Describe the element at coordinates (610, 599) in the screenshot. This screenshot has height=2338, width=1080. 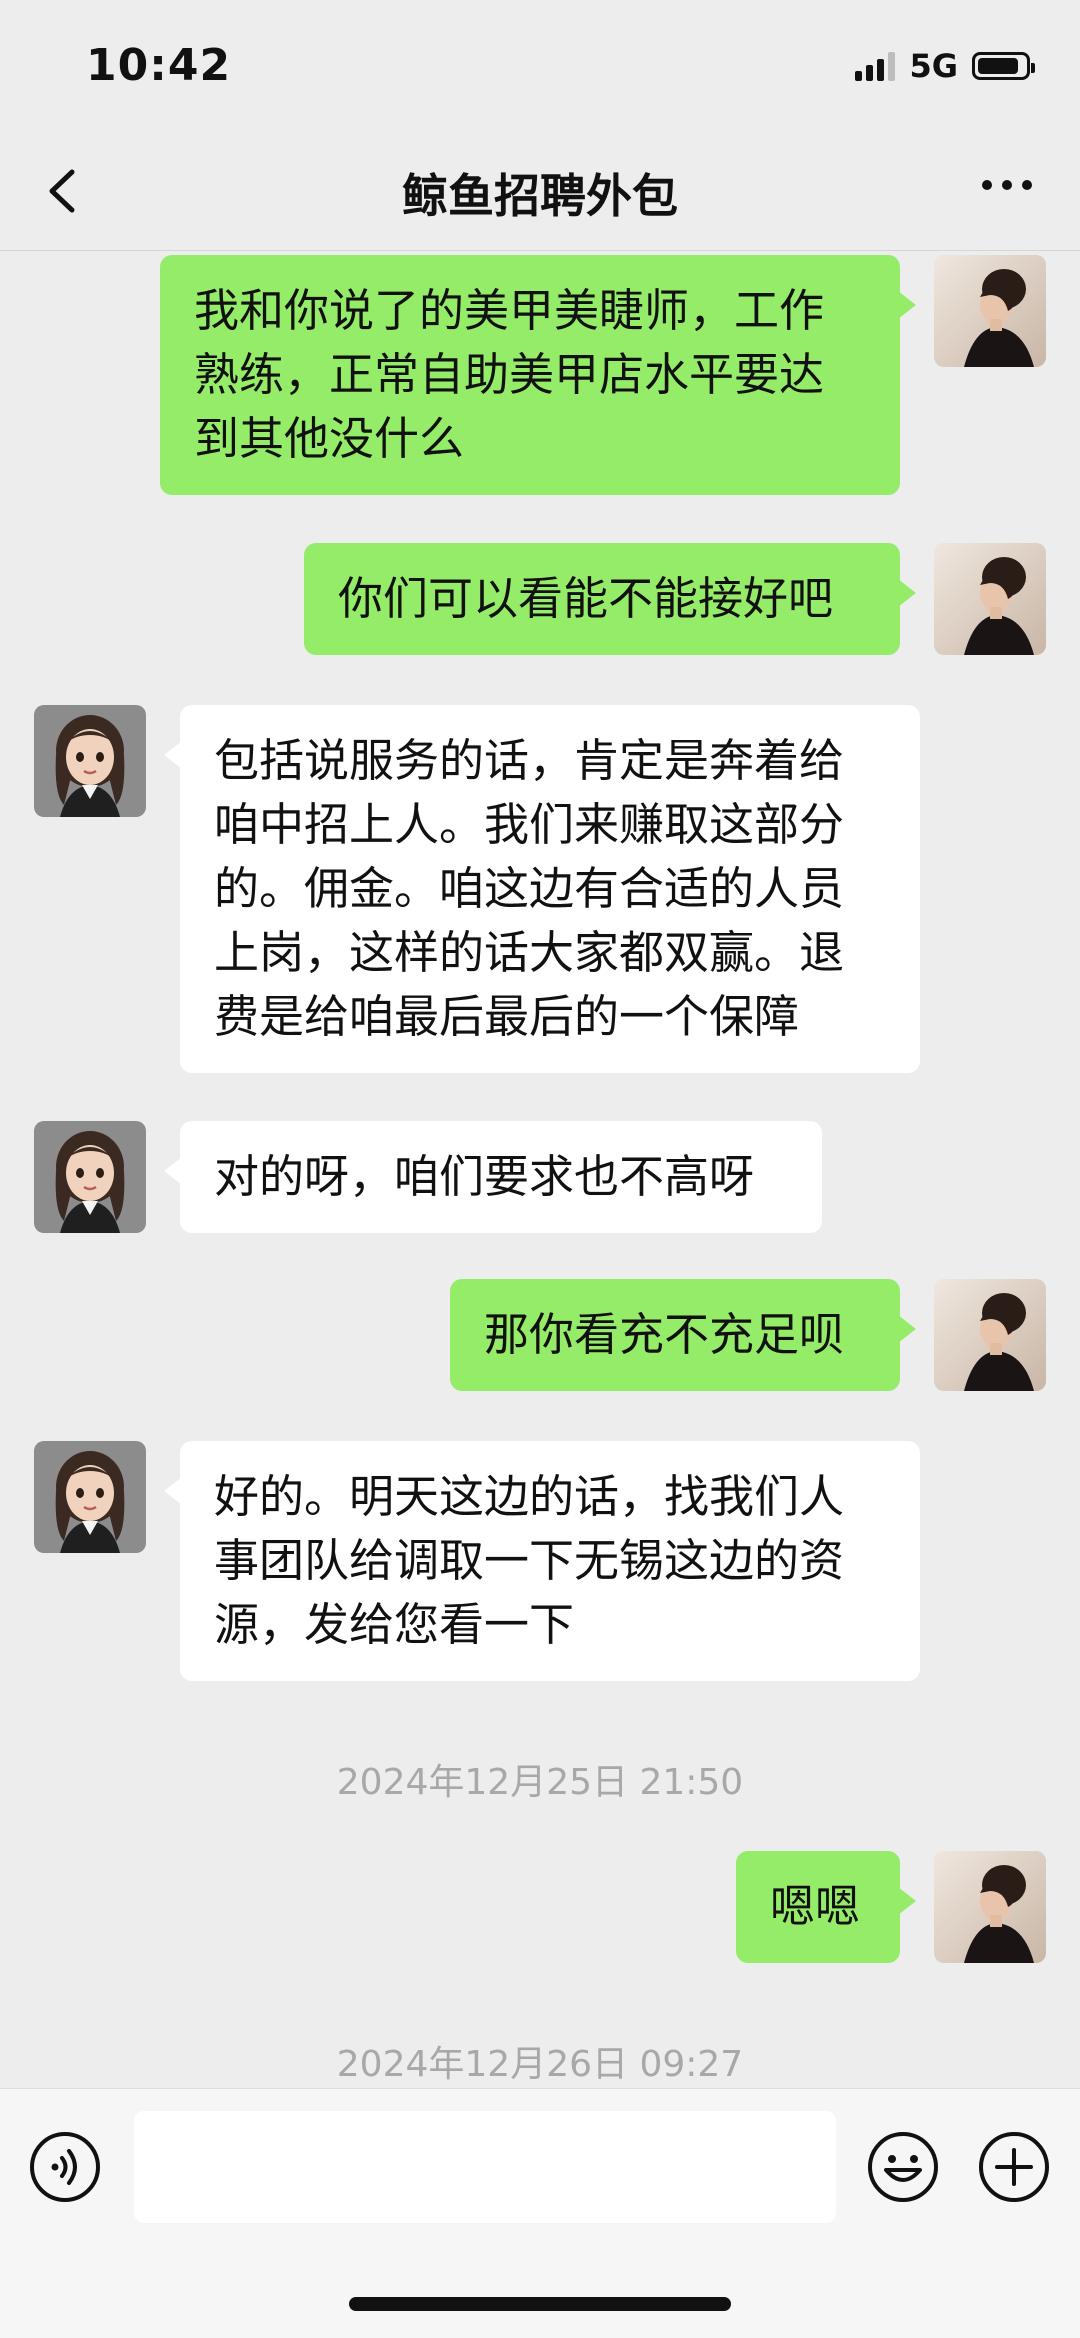
I see `message-bubble-sent: 你们可以看能不能接好吧` at that location.